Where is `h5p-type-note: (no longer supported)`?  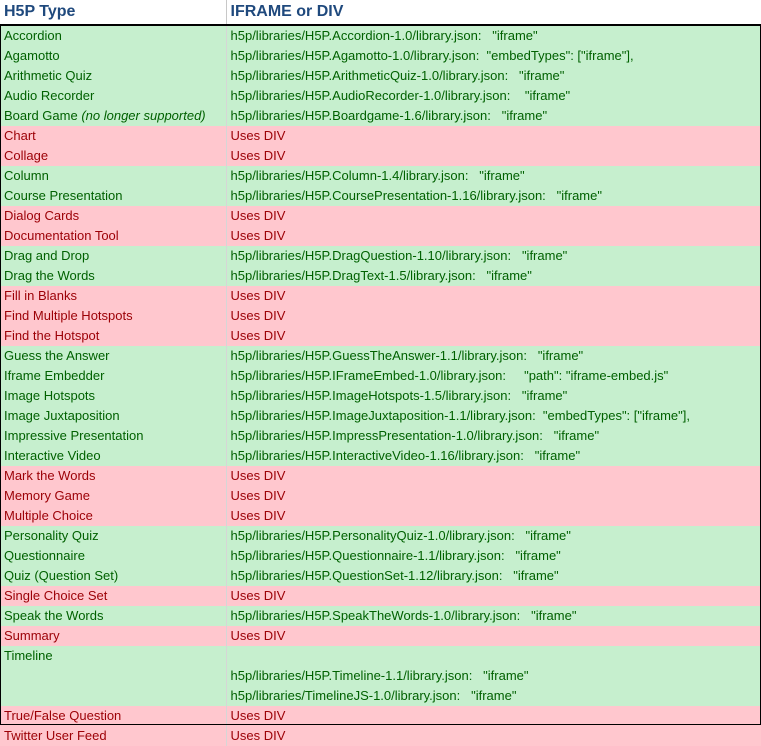 h5p-type-note: (no longer supported) is located at coordinates (143, 115).